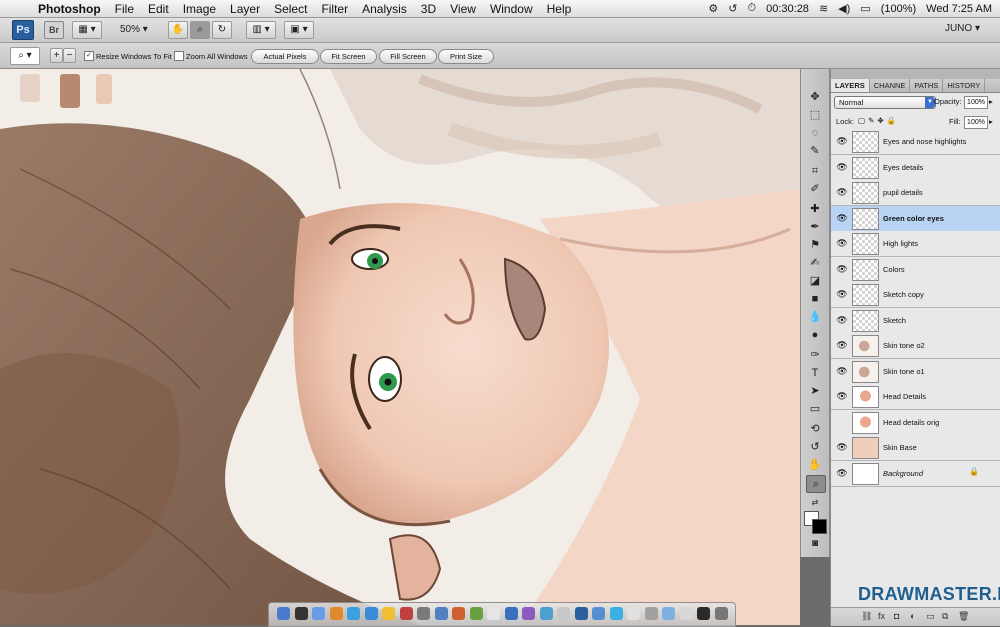 The image size is (1000, 627). Describe the element at coordinates (915, 244) in the screenshot. I see `layer-row: 👁 High lights` at that location.